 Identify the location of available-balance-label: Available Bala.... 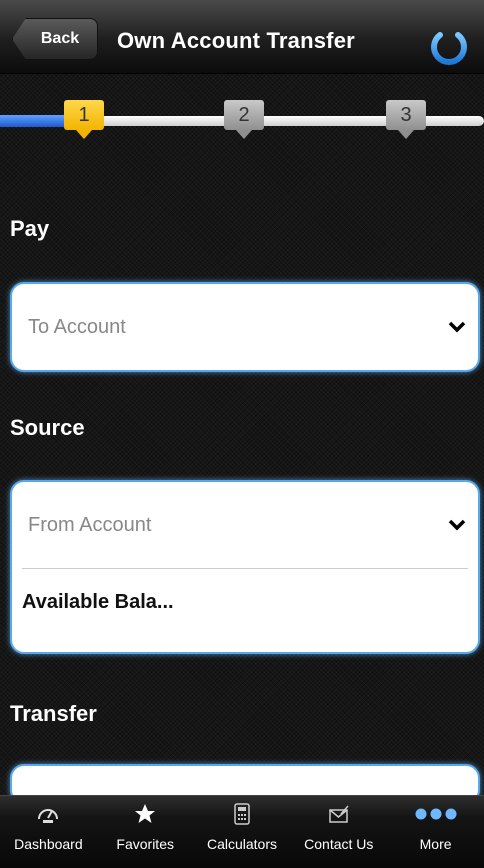
(98, 602).